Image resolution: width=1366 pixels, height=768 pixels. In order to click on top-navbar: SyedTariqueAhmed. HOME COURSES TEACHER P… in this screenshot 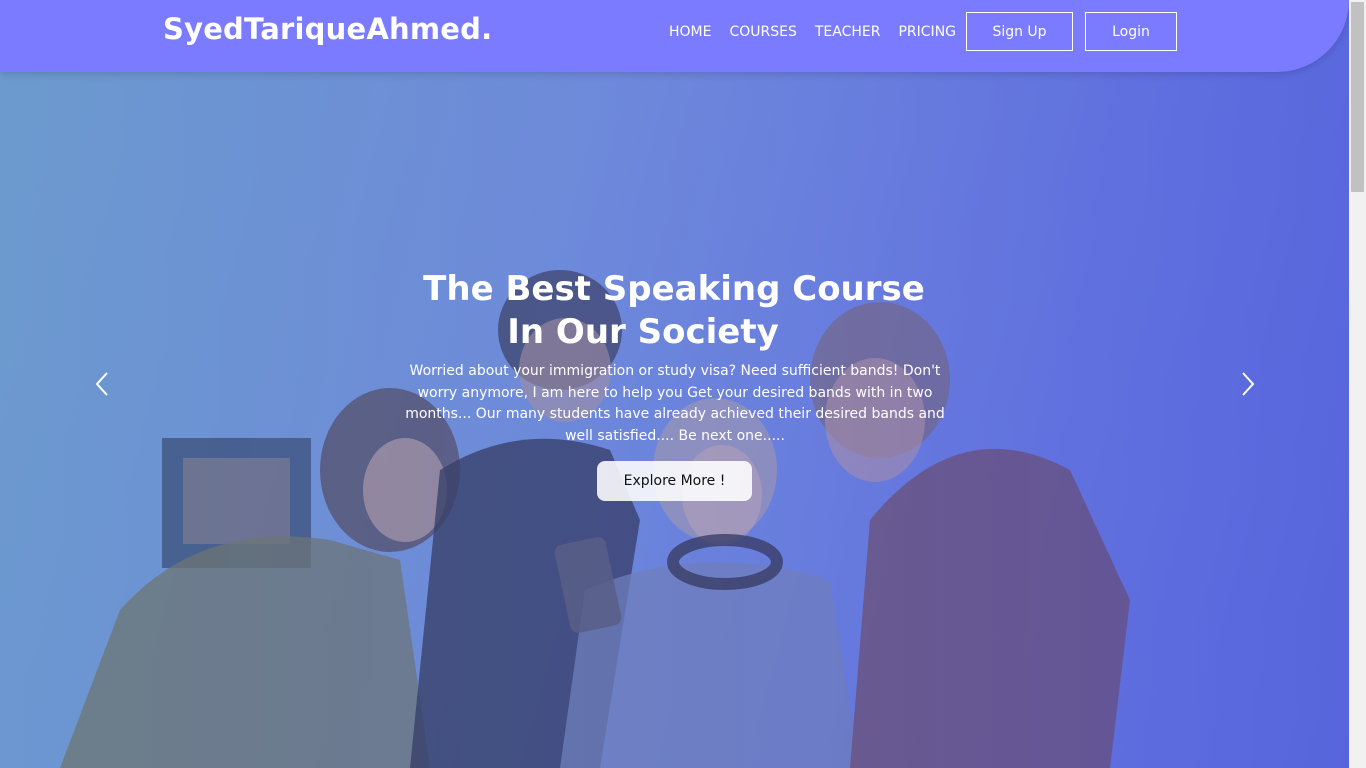, I will do `click(674, 36)`.